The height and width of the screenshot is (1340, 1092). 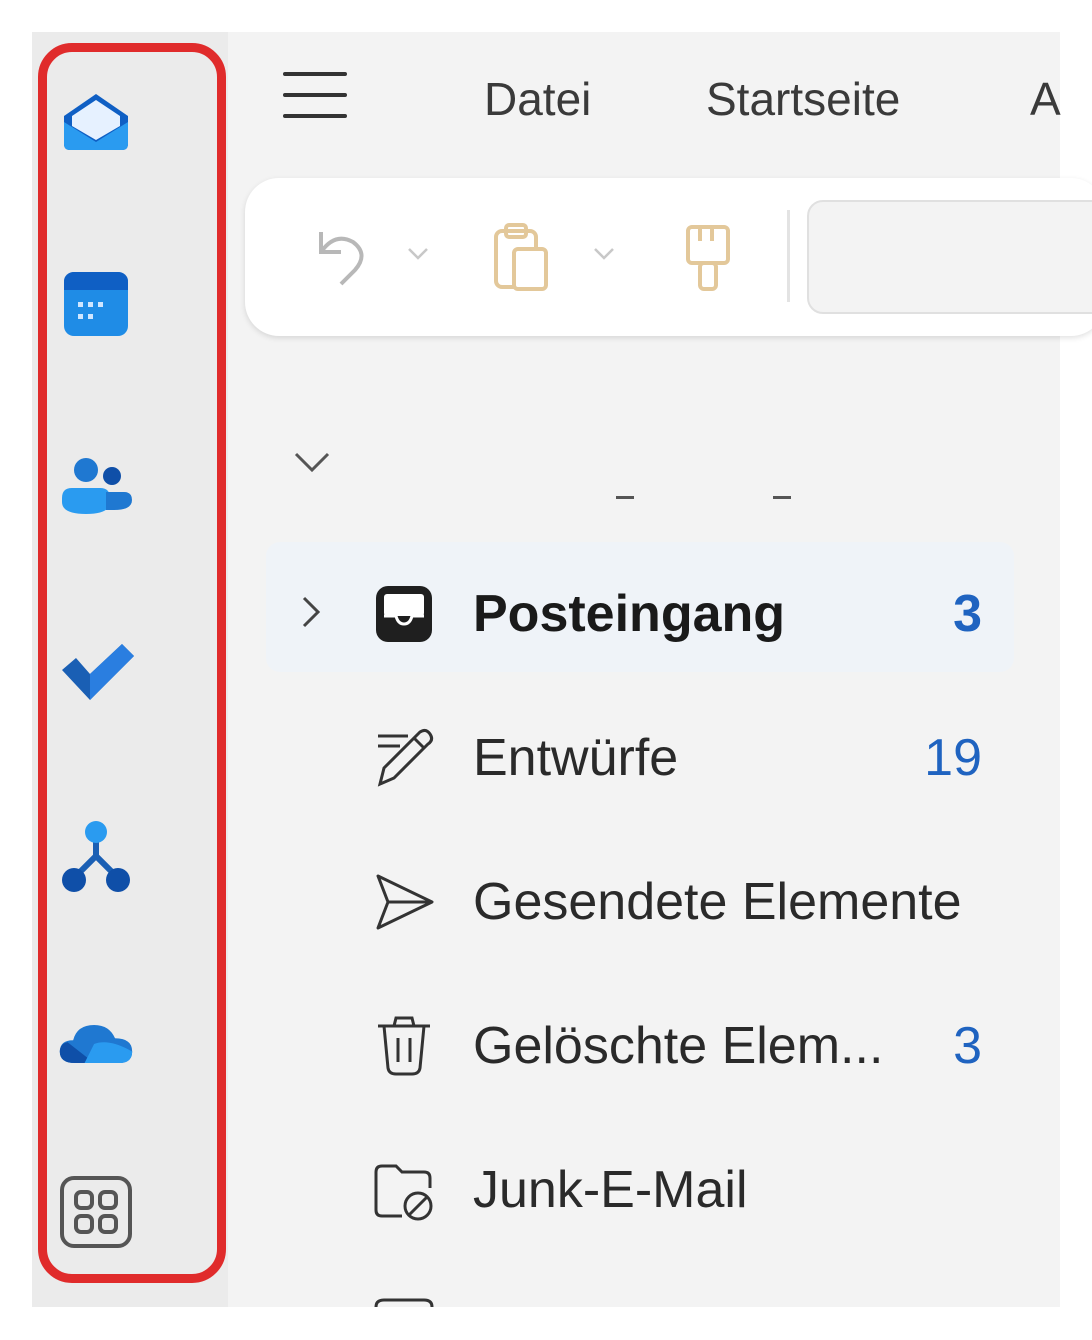 I want to click on mail-app-button, so click(x=96, y=122).